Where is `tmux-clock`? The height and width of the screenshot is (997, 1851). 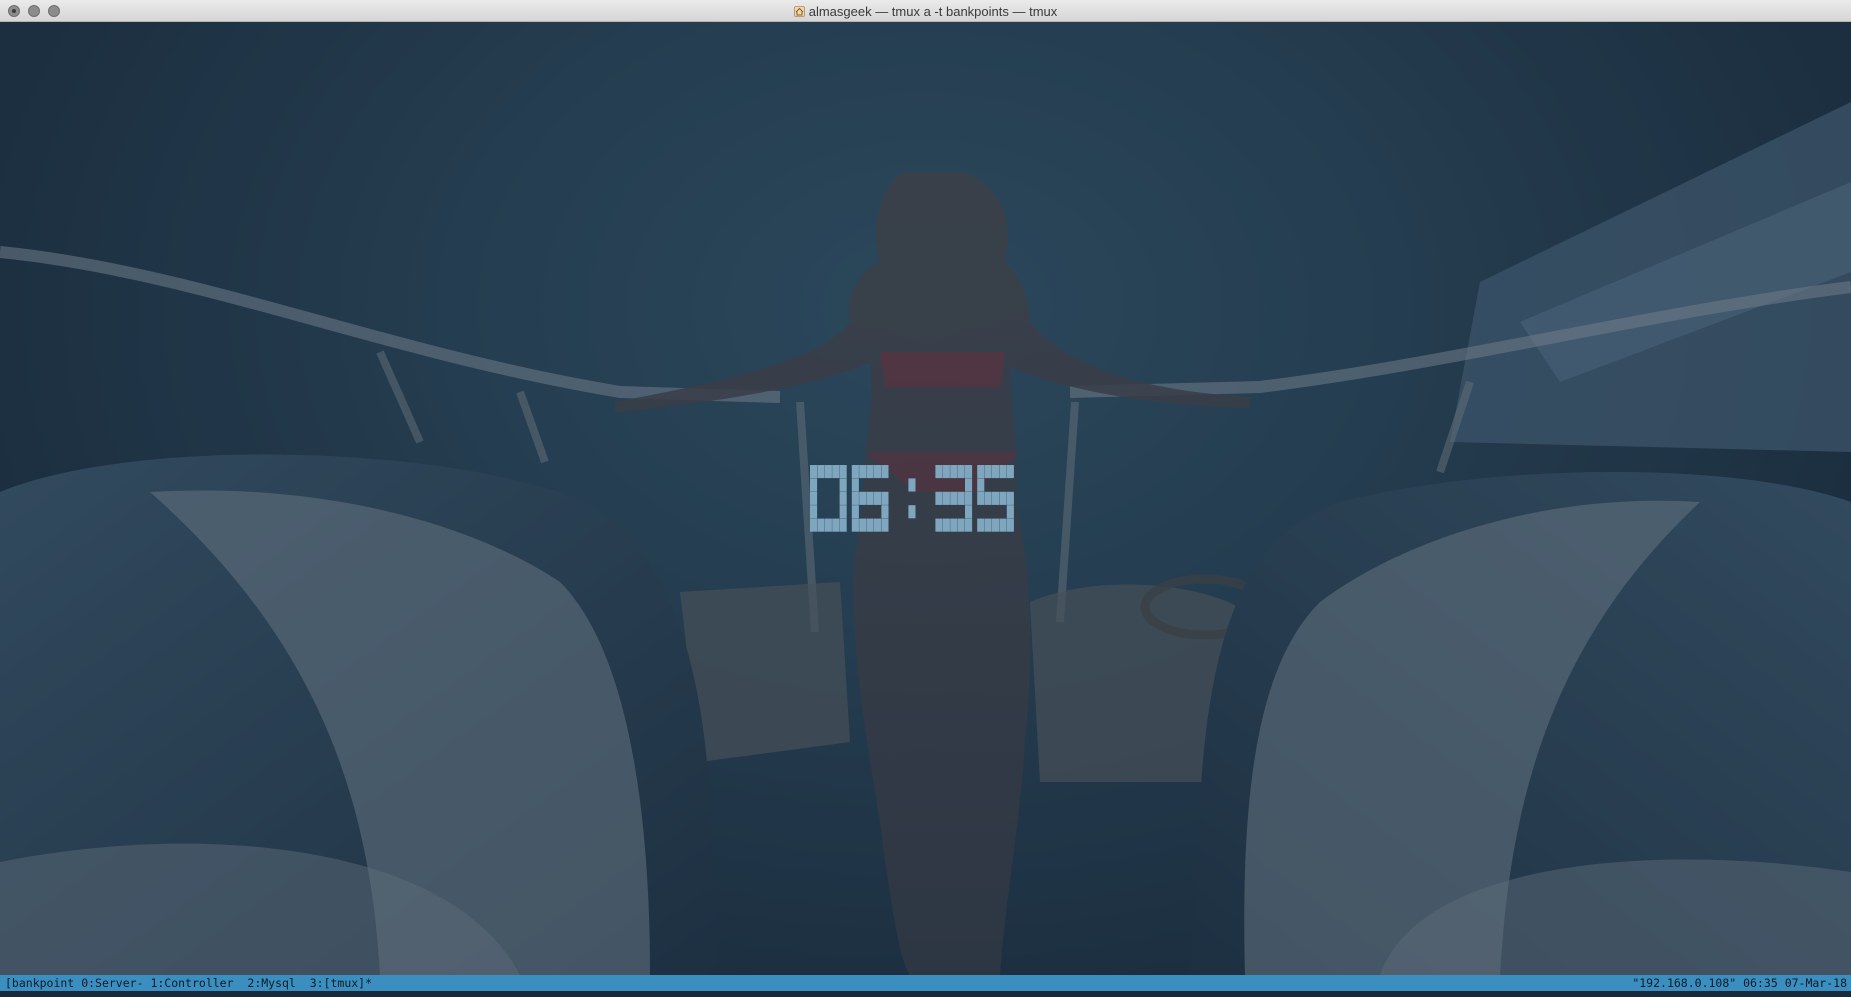
tmux-clock is located at coordinates (912, 498).